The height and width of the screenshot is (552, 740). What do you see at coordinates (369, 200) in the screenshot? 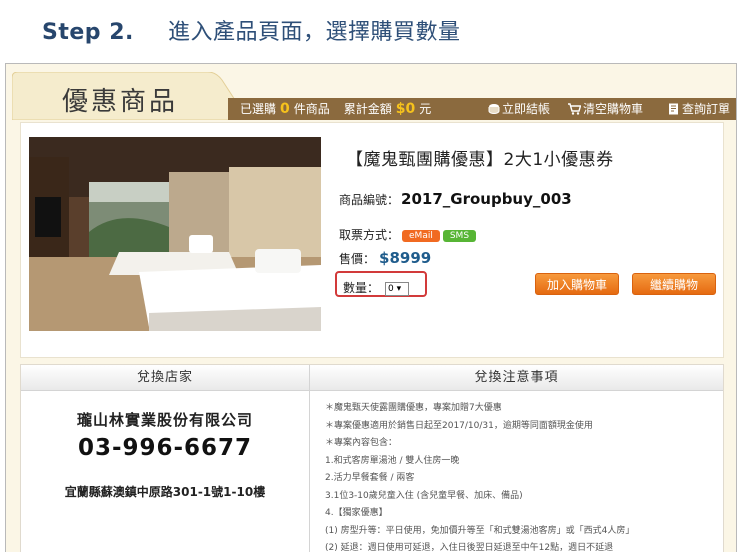
I see `product-code-label: 商品編號：` at bounding box center [369, 200].